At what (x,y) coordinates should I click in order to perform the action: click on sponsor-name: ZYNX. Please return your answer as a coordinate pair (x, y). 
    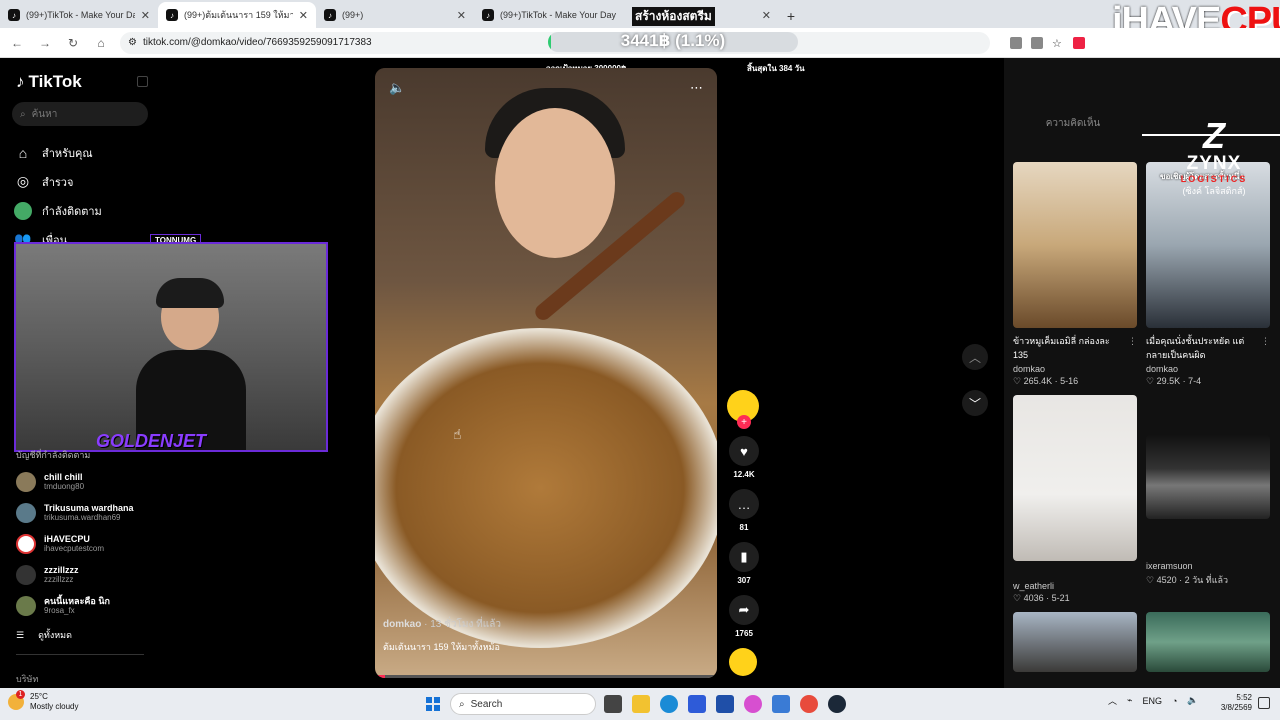
    Looking at the image, I should click on (1214, 163).